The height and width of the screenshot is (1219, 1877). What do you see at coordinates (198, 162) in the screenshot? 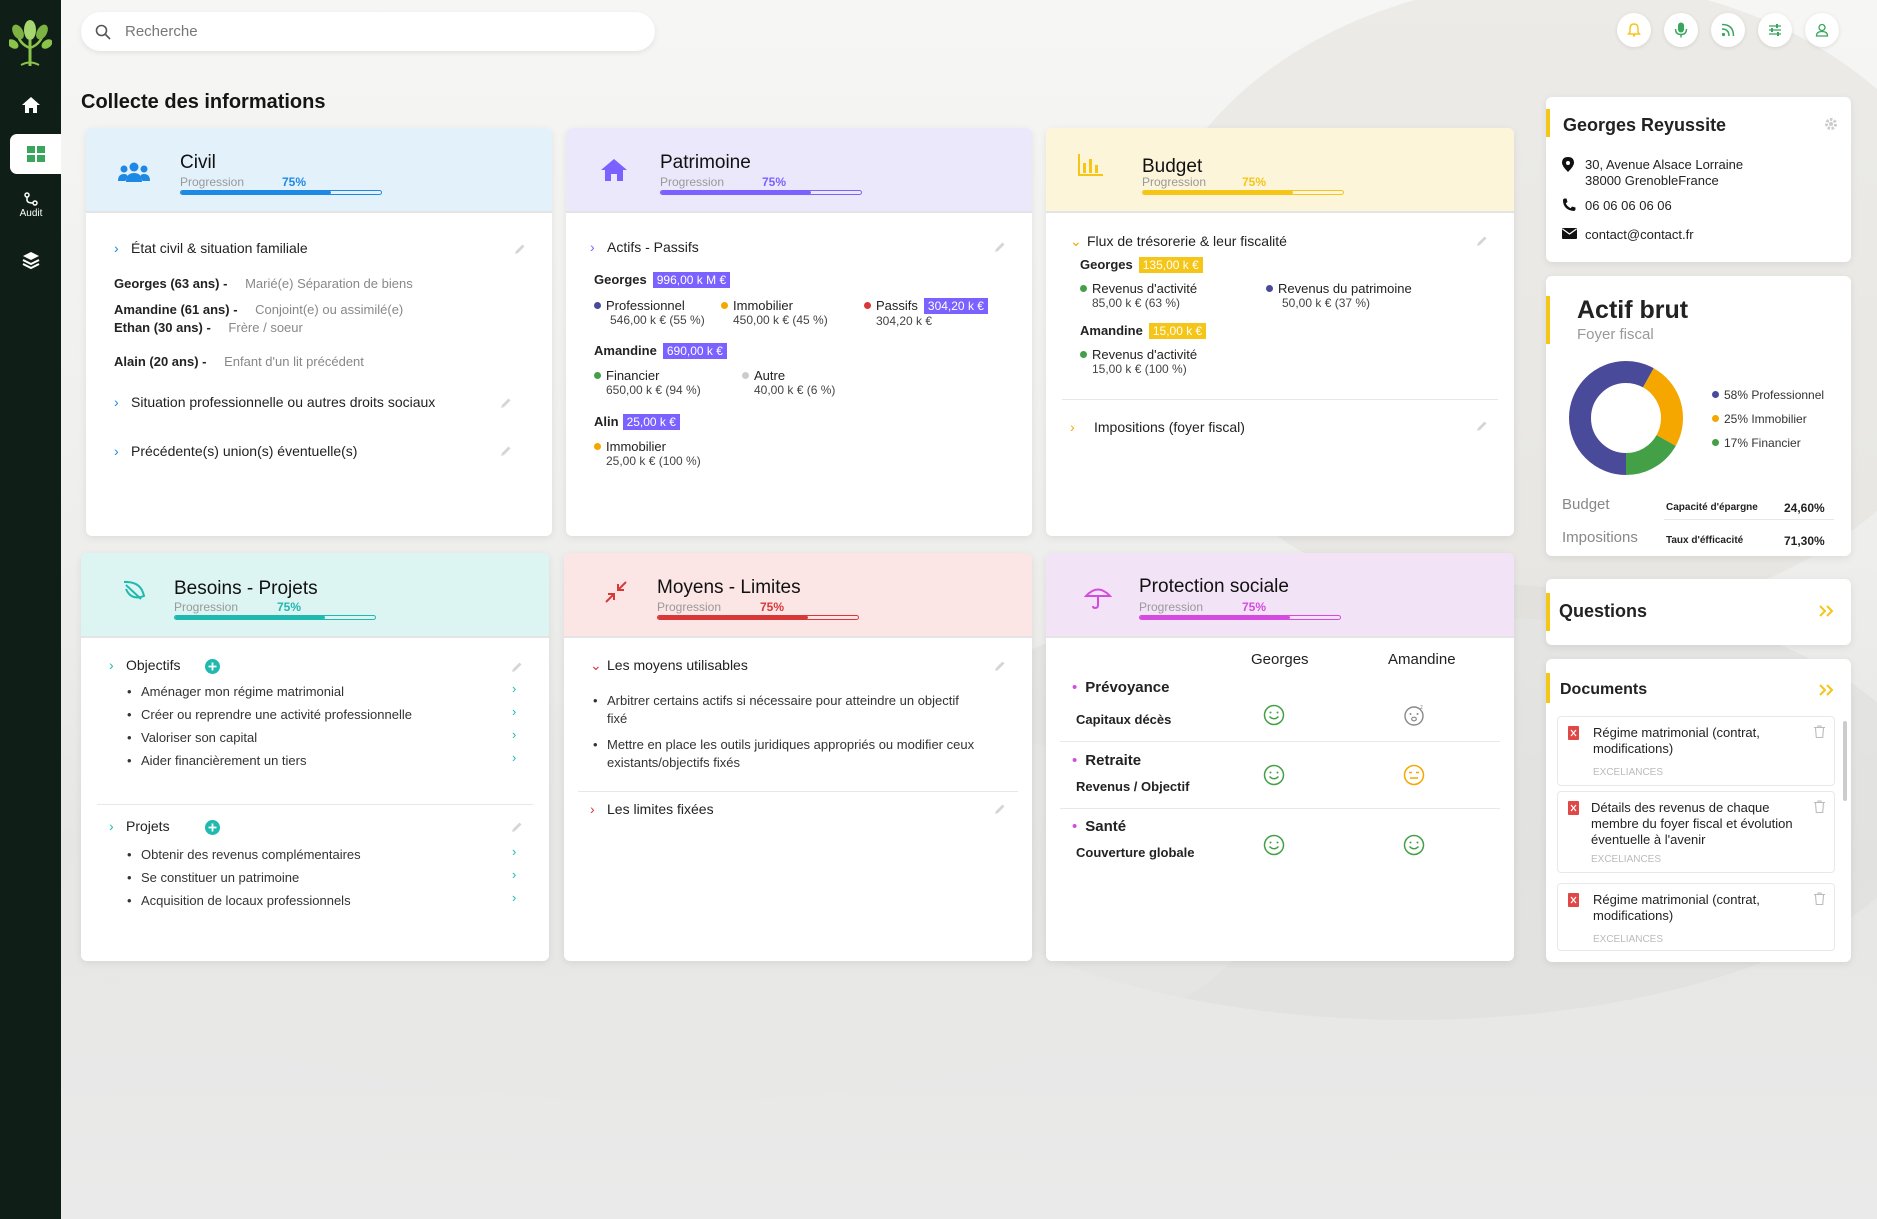
I see `card-title: Civil` at bounding box center [198, 162].